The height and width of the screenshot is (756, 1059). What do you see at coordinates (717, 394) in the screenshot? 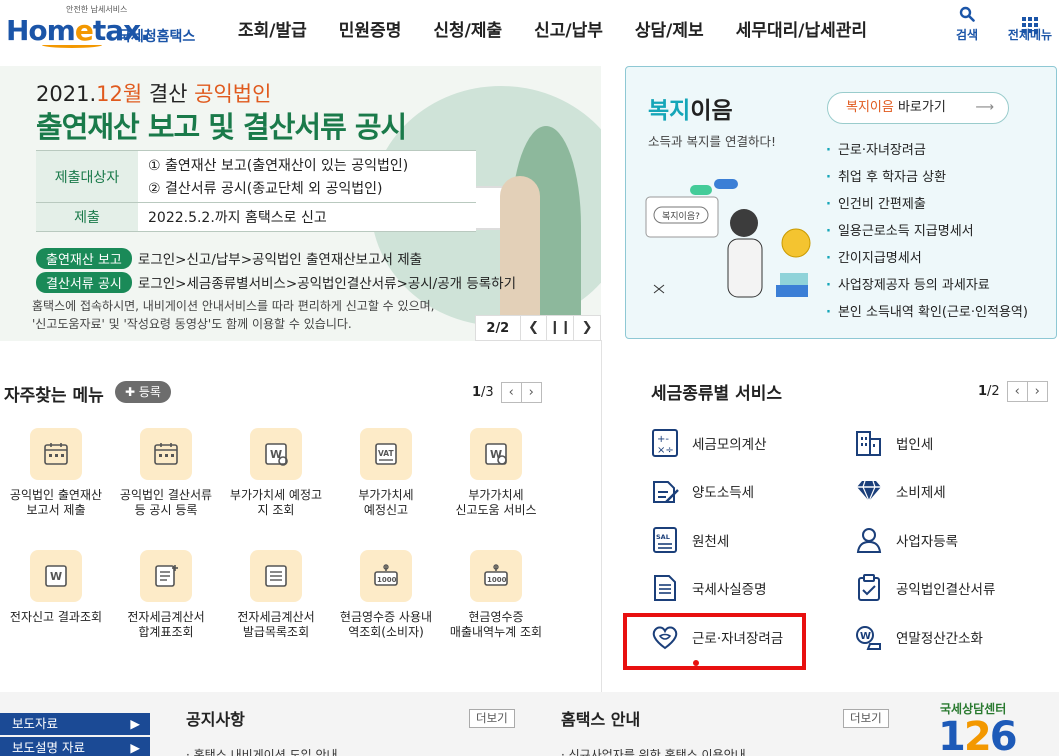
I see `tax-services-title: 세금종류별 서비스` at bounding box center [717, 394].